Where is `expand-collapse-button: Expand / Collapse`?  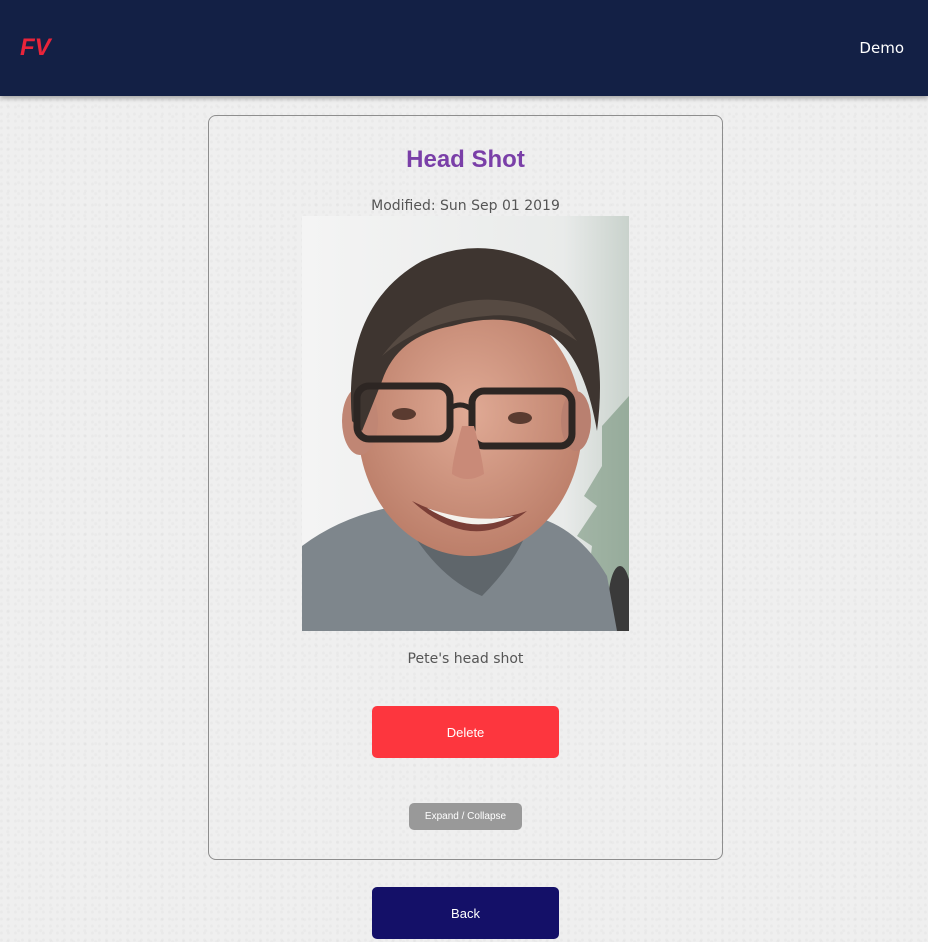
expand-collapse-button: Expand / Collapse is located at coordinates (465, 816).